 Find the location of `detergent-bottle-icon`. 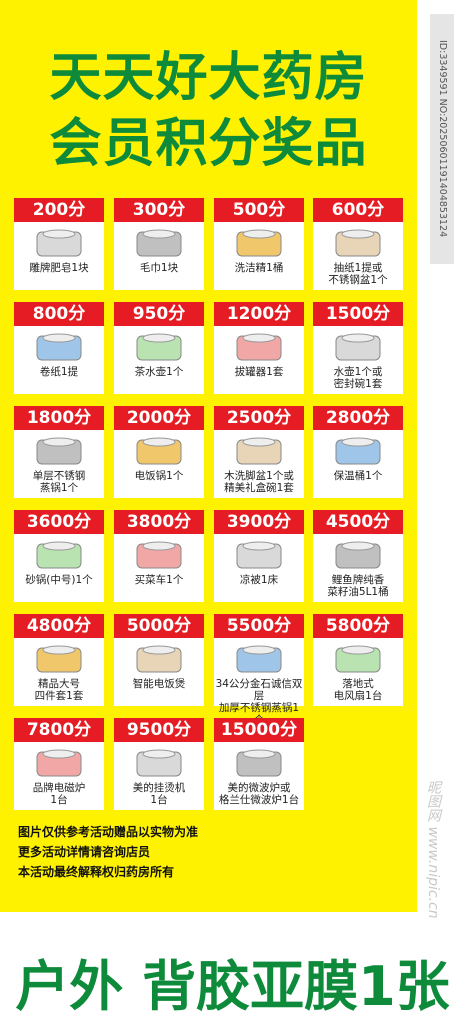

detergent-bottle-icon is located at coordinates (259, 243).